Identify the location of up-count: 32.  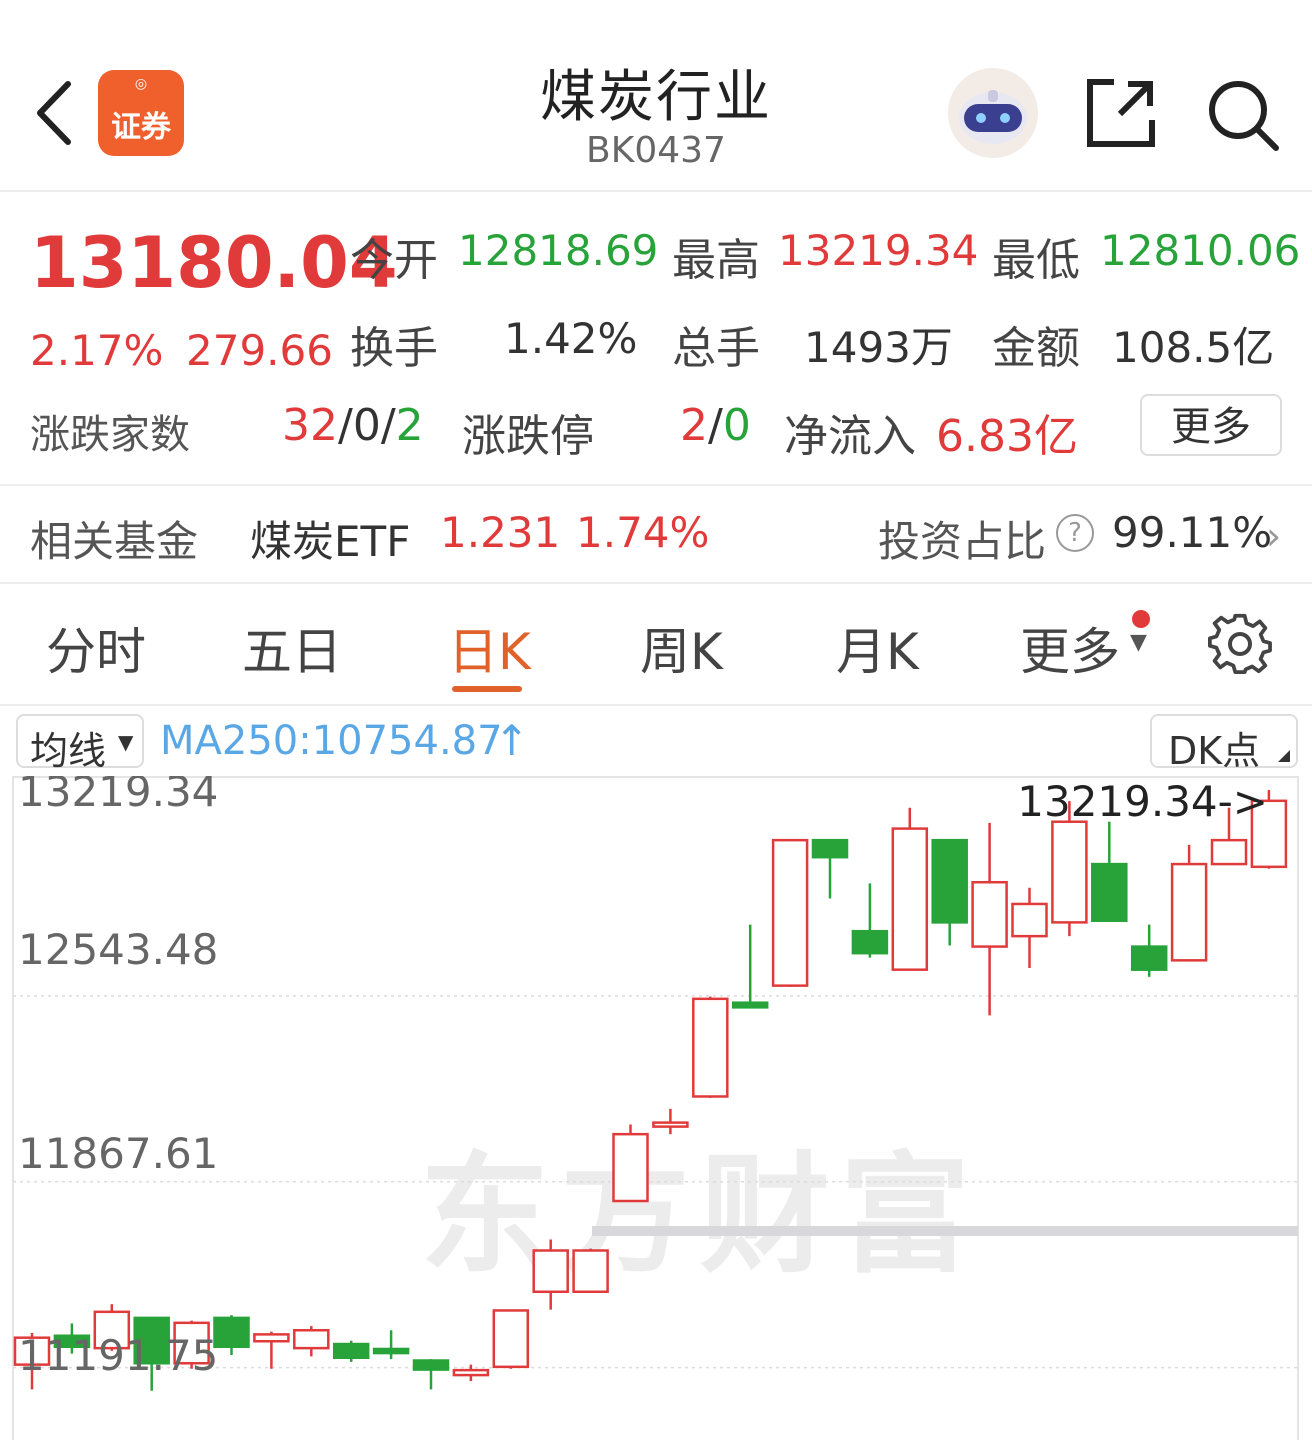
(310, 425).